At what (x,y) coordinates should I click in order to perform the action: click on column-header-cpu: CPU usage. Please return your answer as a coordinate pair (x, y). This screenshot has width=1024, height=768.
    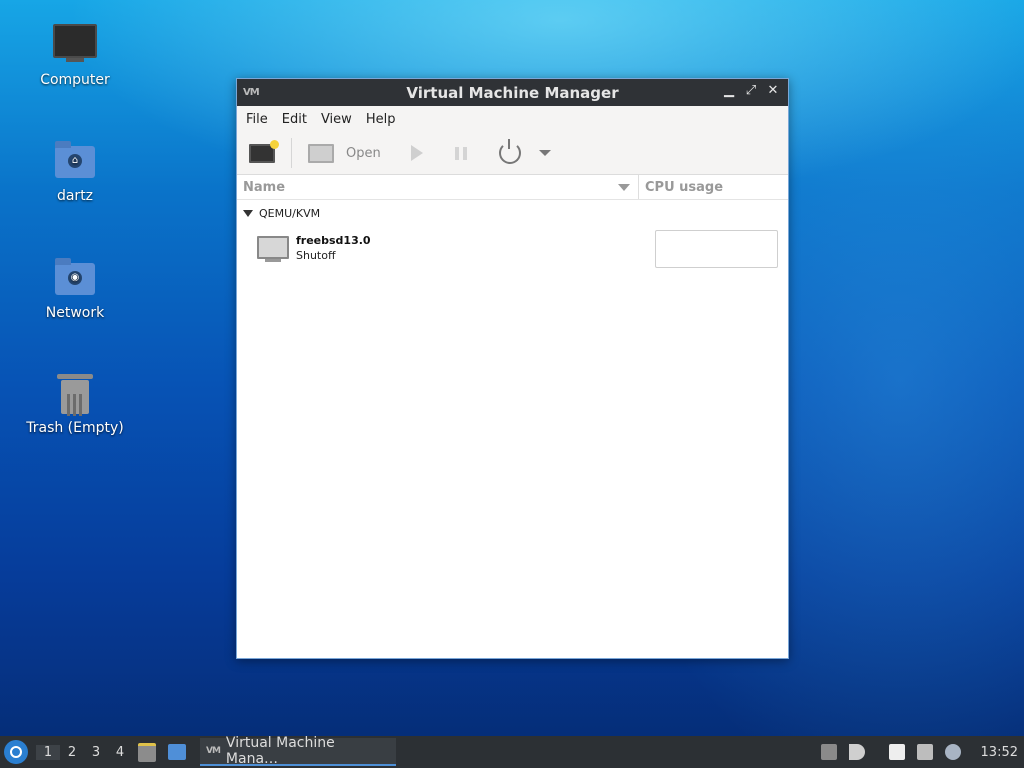
    Looking at the image, I should click on (681, 187).